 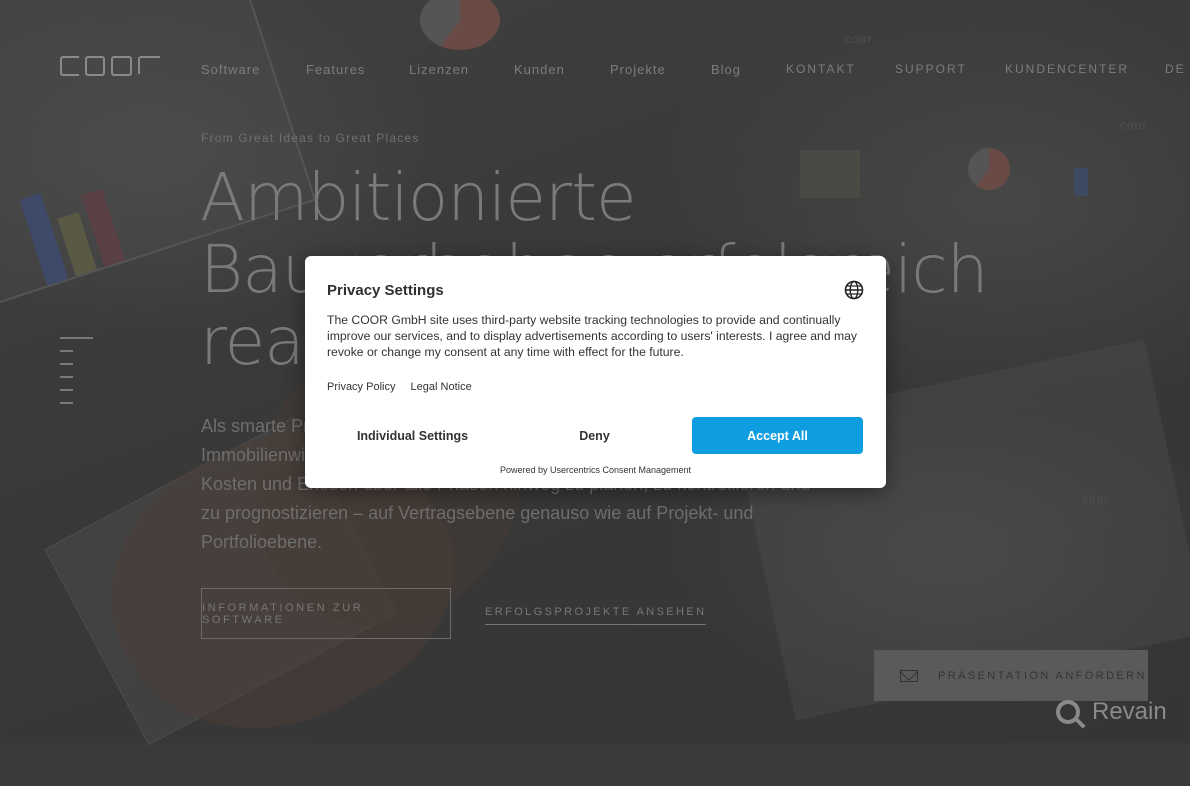 What do you see at coordinates (1129, 711) in the screenshot?
I see `revain-label: Revain` at bounding box center [1129, 711].